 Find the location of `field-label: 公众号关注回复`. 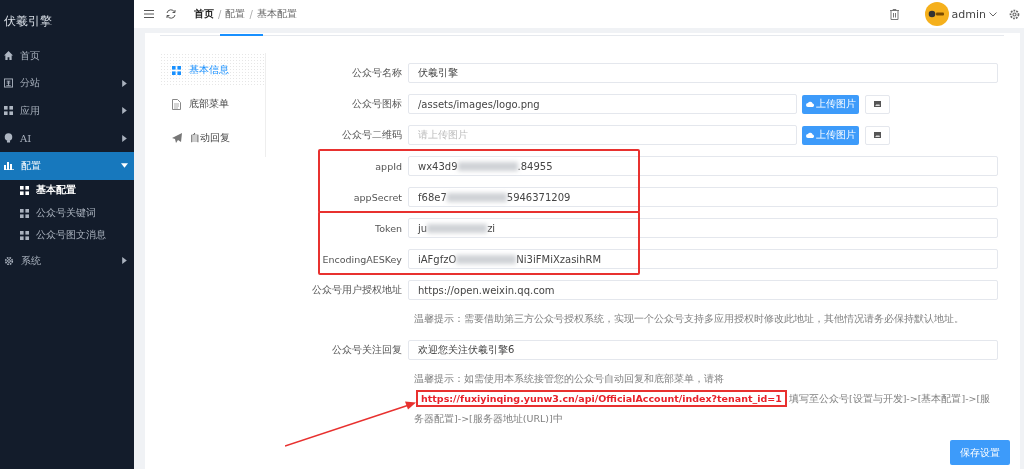

field-label: 公众号关注回复 is located at coordinates (367, 350).